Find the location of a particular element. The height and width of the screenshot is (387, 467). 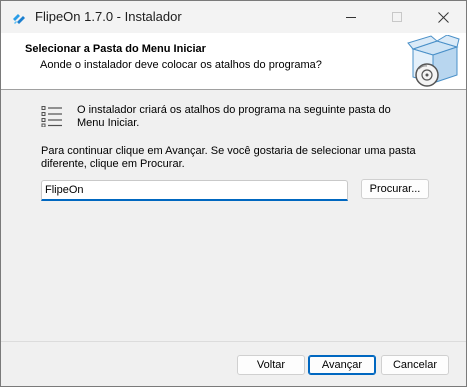

cancel-button: Cancelar is located at coordinates (415, 365).